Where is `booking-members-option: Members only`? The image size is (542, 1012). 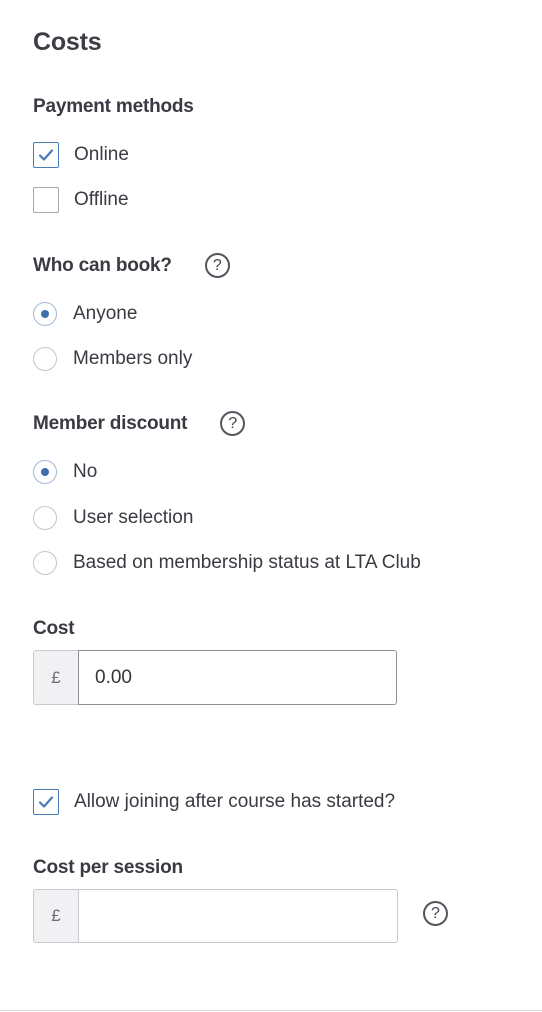 booking-members-option: Members only is located at coordinates (112, 359).